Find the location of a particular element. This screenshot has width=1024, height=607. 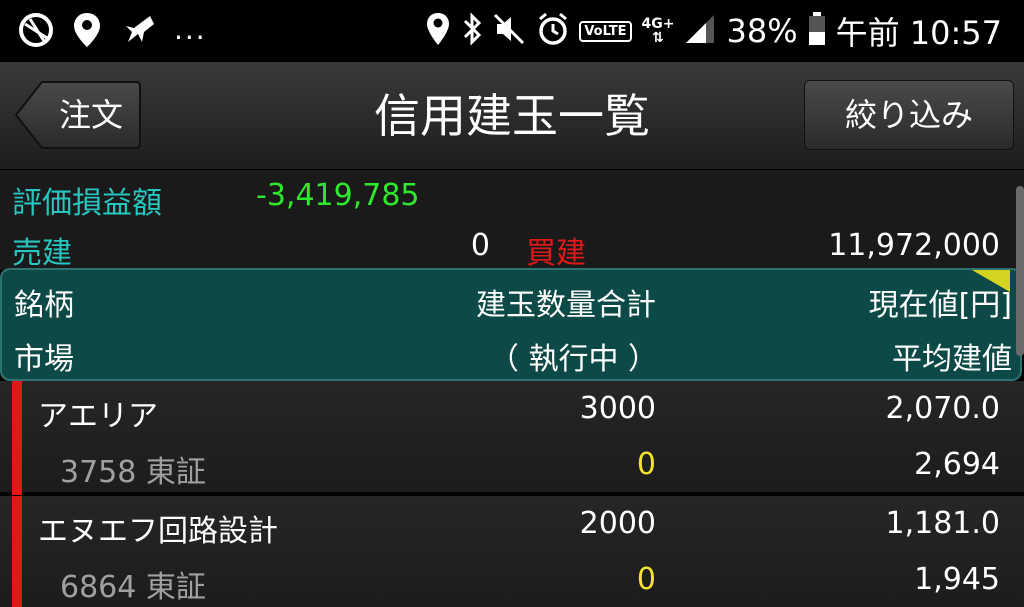

scrollbar is located at coordinates (1020, 271).